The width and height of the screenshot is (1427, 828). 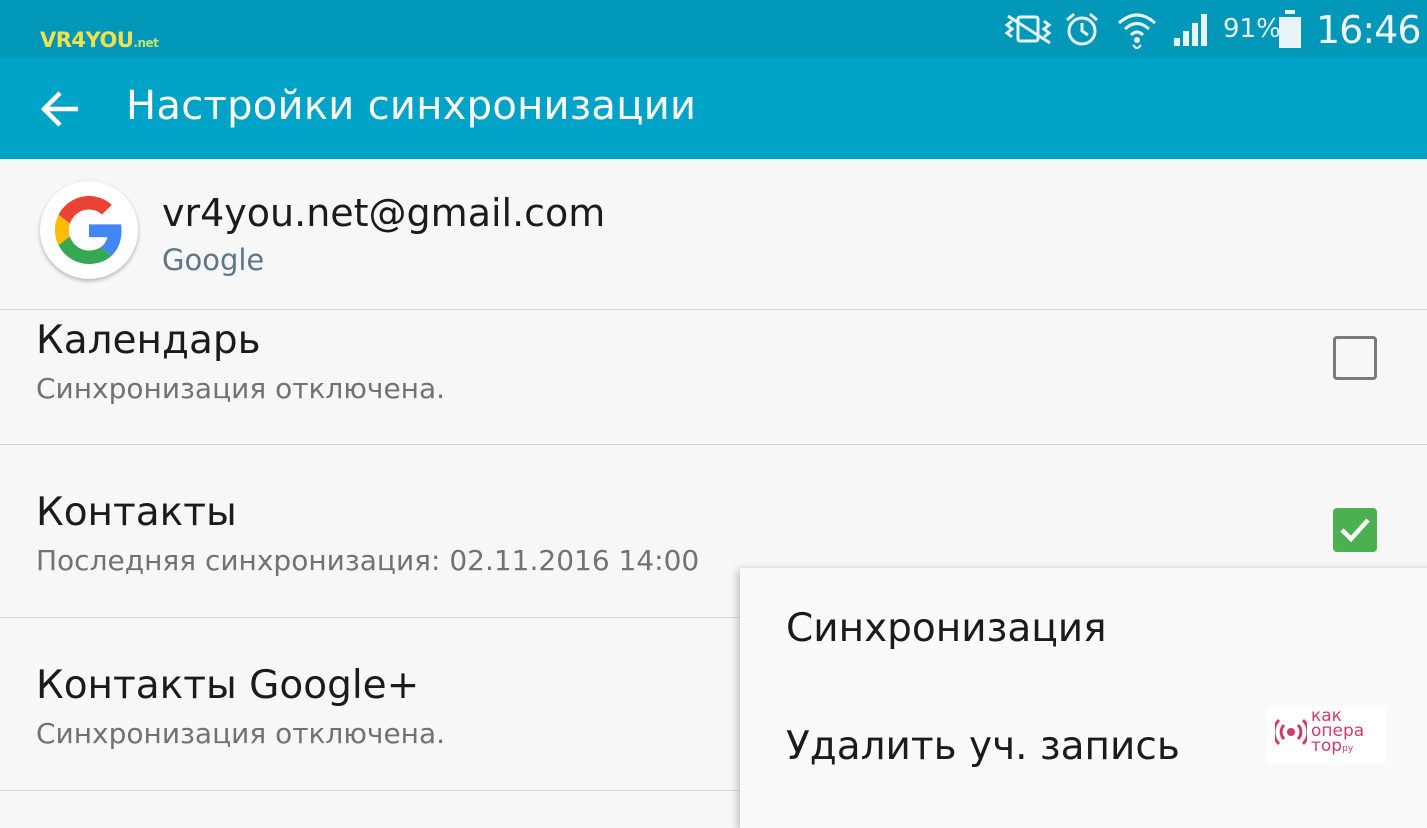 What do you see at coordinates (1327, 746) in the screenshot?
I see `badge-line-text: тор` at bounding box center [1327, 746].